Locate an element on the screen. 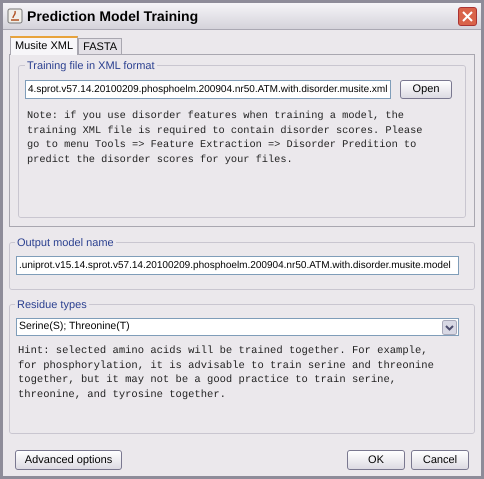 The width and height of the screenshot is (484, 479). group-legend: Output model name is located at coordinates (65, 243).